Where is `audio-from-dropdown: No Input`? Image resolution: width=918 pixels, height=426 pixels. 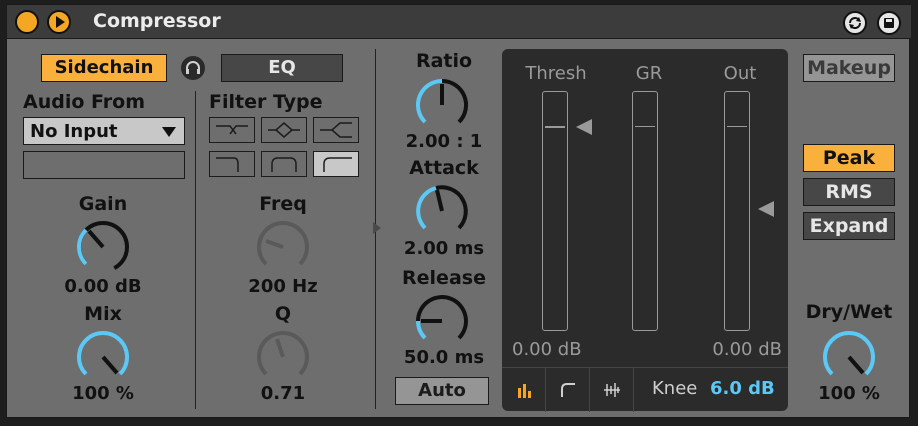 audio-from-dropdown: No Input is located at coordinates (104, 131).